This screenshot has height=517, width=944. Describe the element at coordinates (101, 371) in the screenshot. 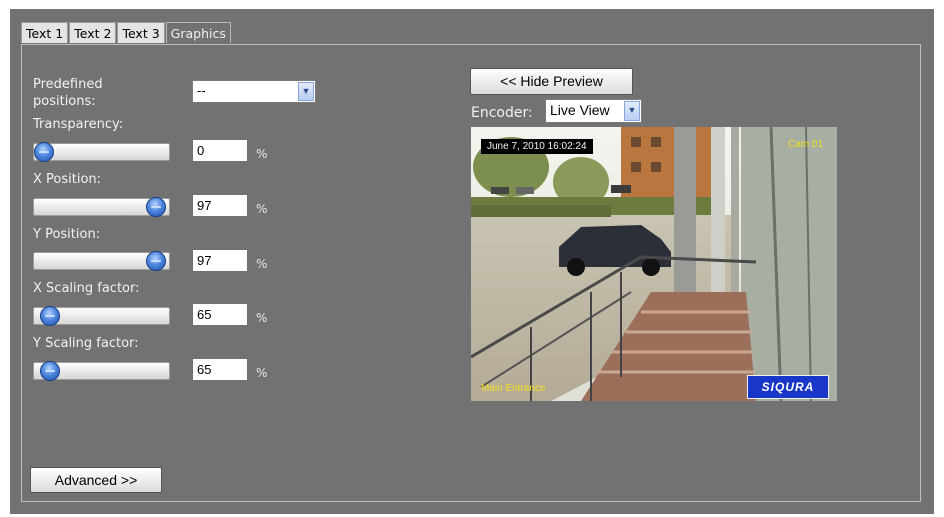

I see `y-scaling-slider` at that location.